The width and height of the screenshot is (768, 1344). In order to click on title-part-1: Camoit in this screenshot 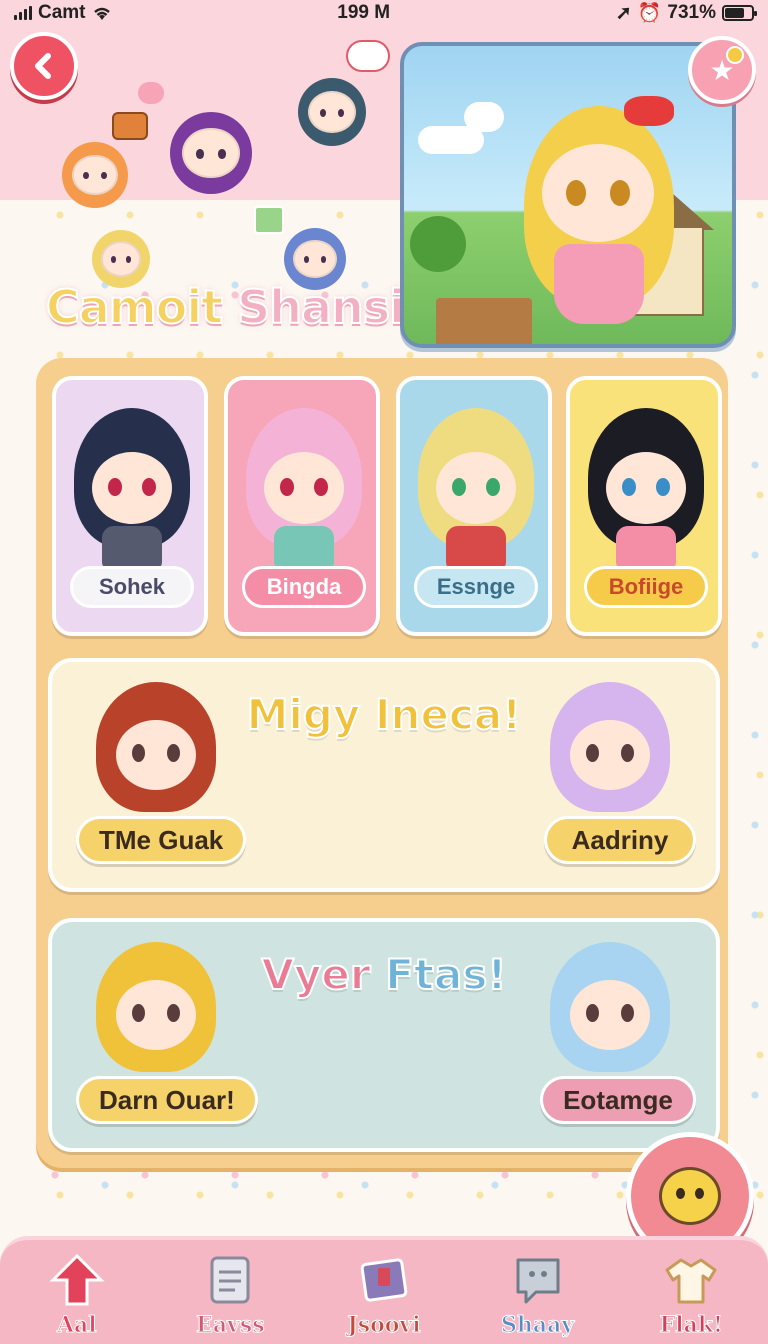, I will do `click(134, 307)`.